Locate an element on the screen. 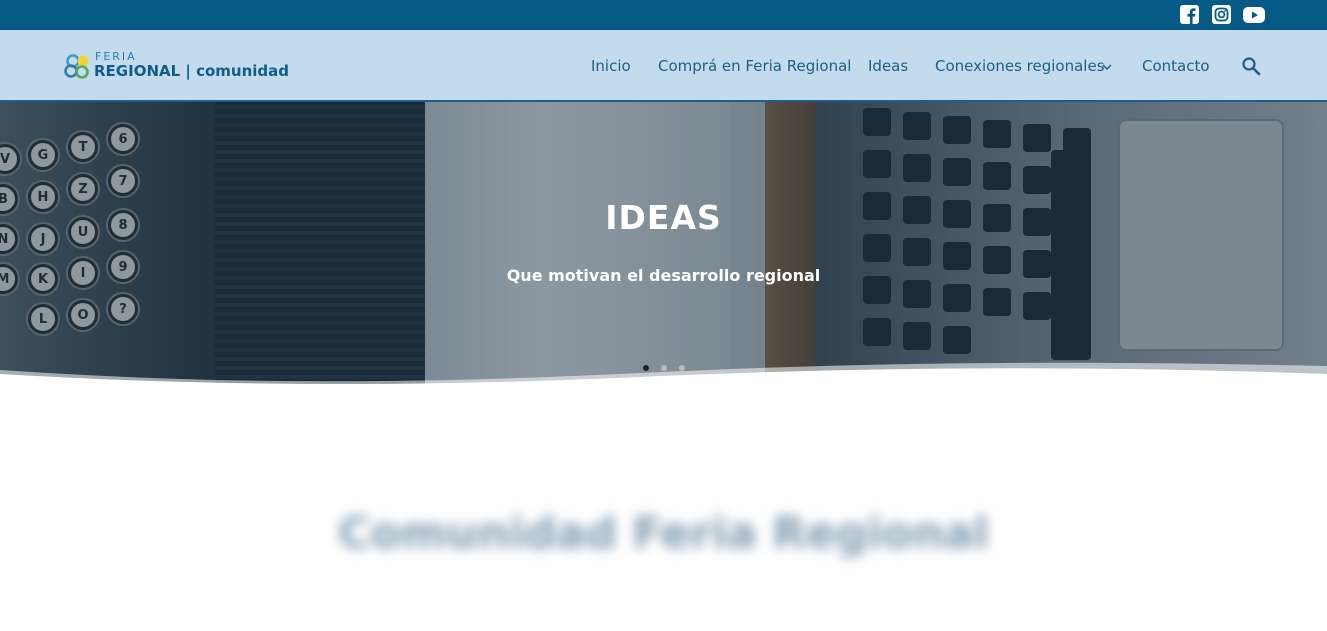  nav-item-contacto: Contacto is located at coordinates (1176, 67).